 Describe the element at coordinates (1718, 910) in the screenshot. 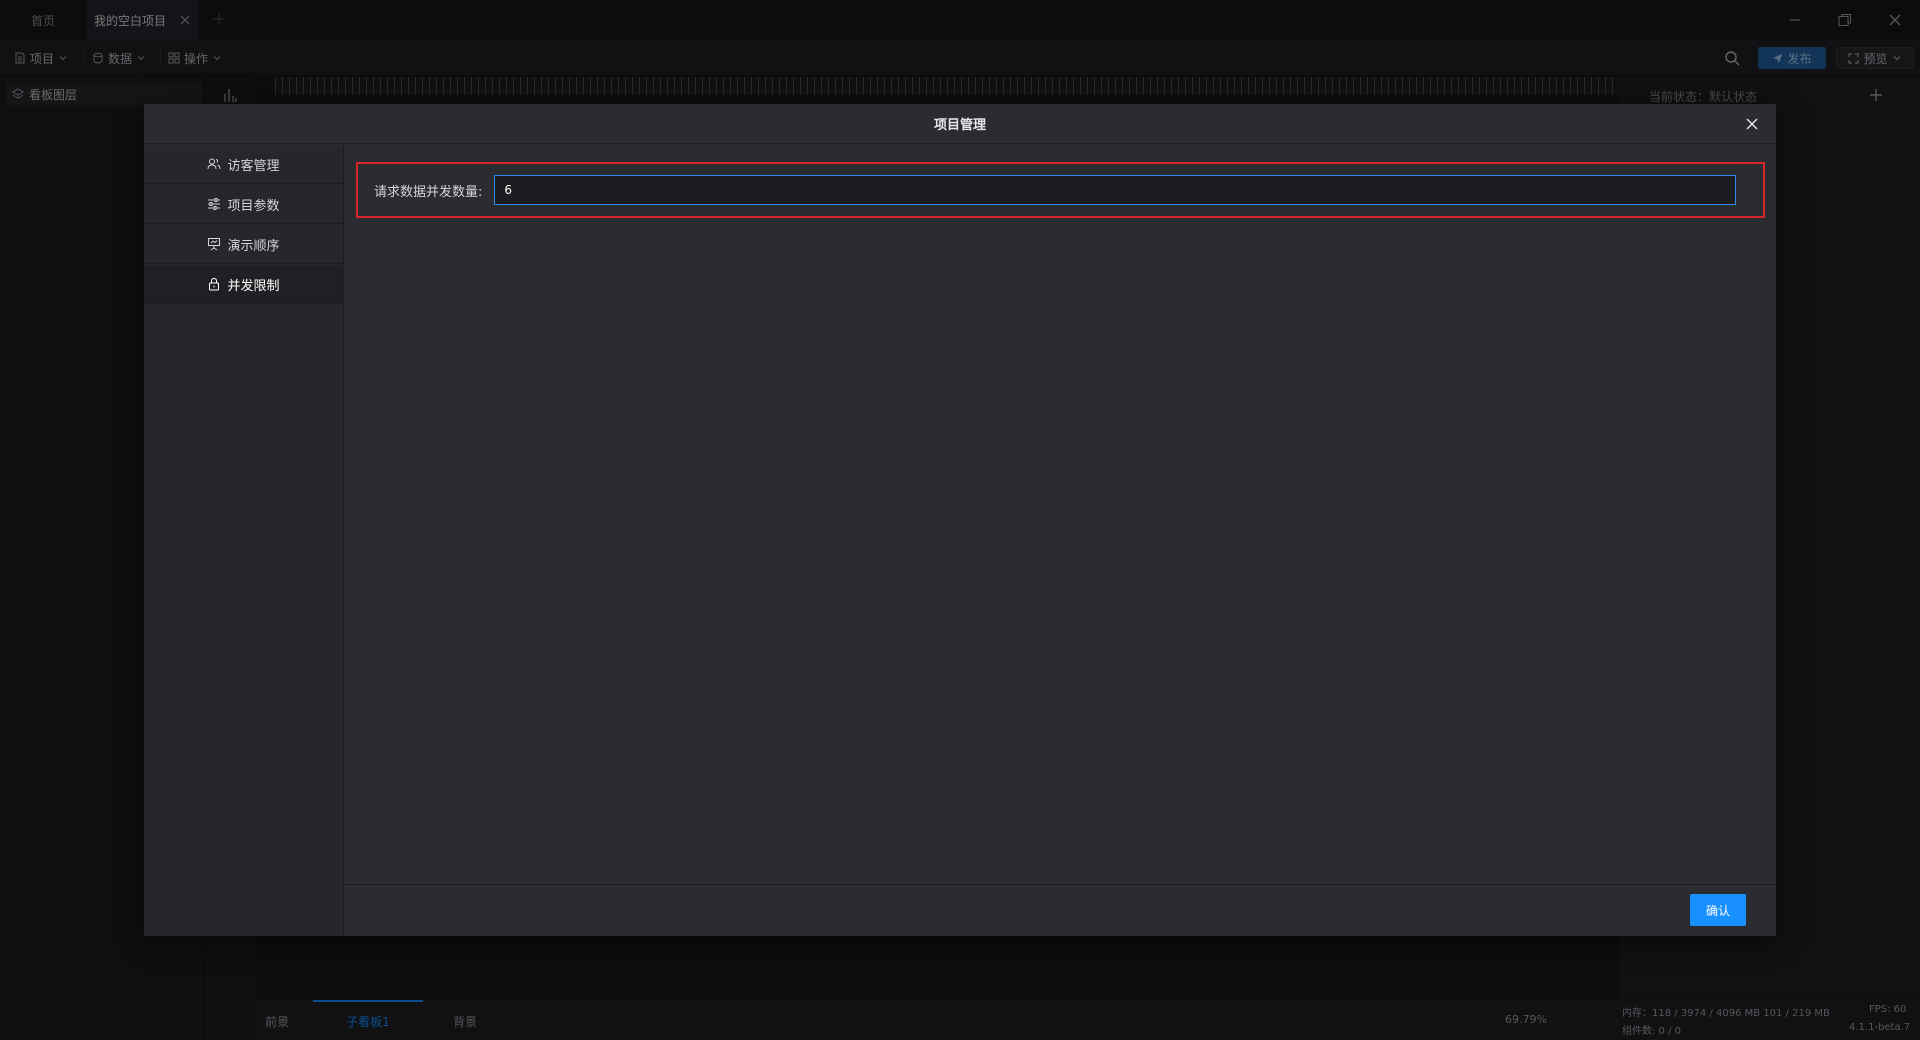

I see `confirm-button: 确认` at that location.